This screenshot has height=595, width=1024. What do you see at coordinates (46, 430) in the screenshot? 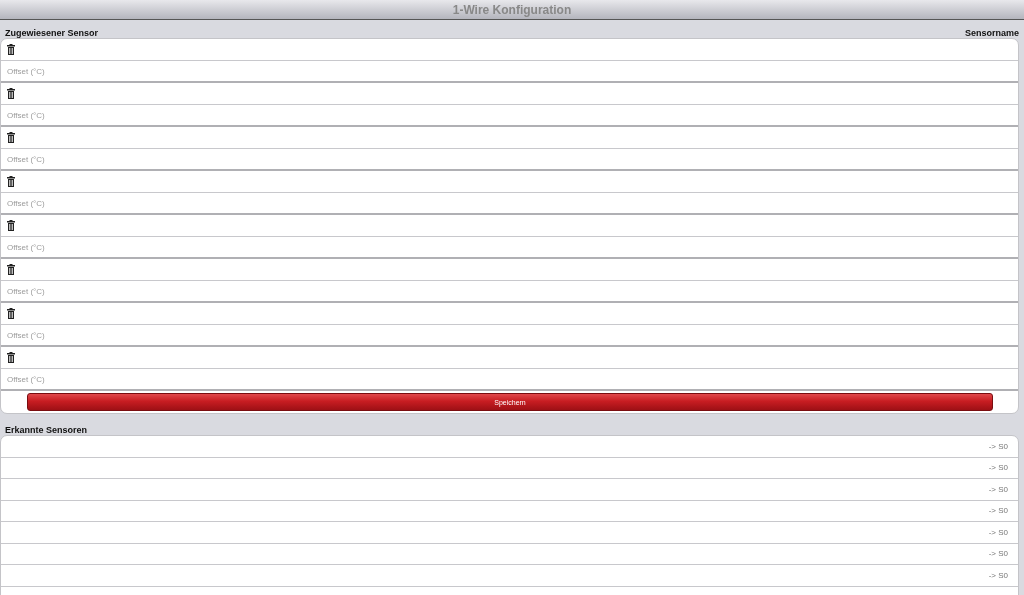
I see `section-label: Erkannte Sensoren` at bounding box center [46, 430].